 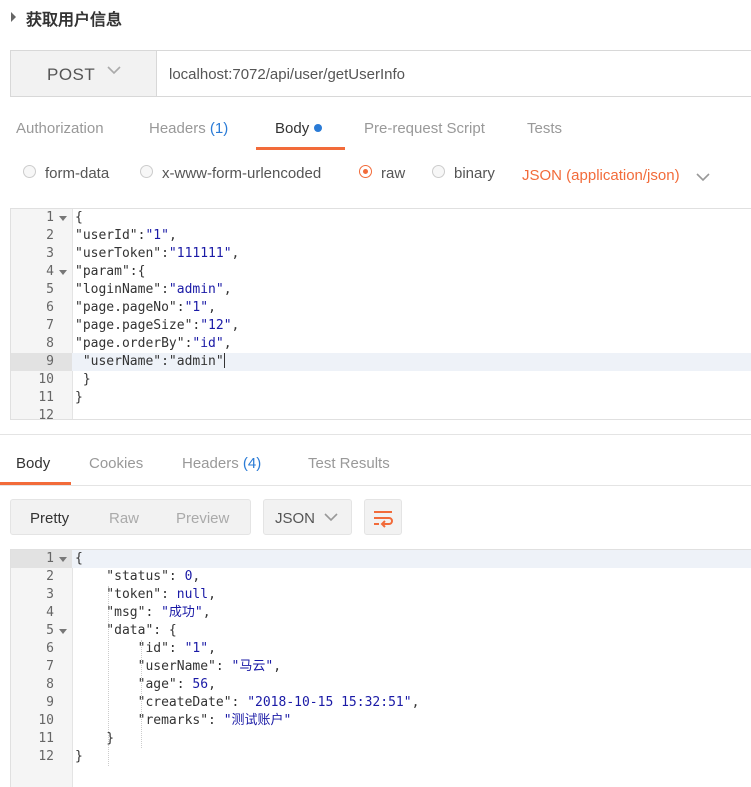 What do you see at coordinates (46, 414) in the screenshot?
I see `code-line: 12` at bounding box center [46, 414].